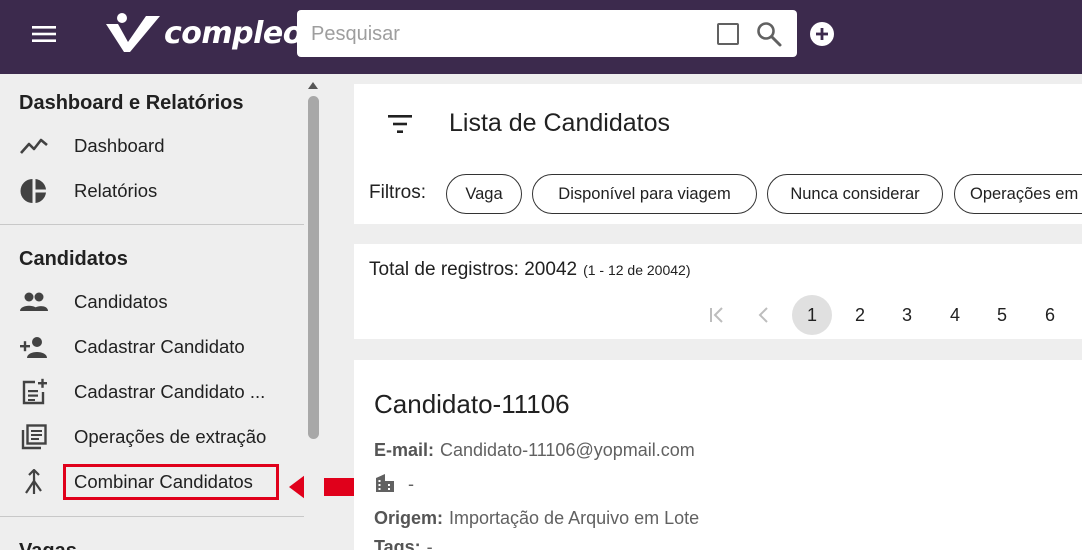 The image size is (1082, 550). Describe the element at coordinates (34, 437) in the screenshot. I see `library-books-icon` at that location.